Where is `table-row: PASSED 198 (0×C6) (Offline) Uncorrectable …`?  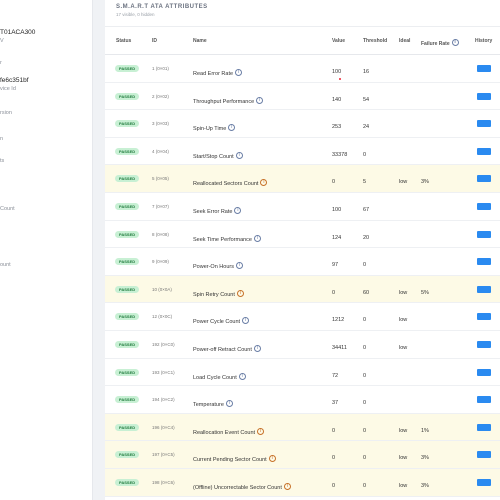 table-row: PASSED 198 (0×C6) (Offline) Uncorrectable … is located at coordinates (302, 482).